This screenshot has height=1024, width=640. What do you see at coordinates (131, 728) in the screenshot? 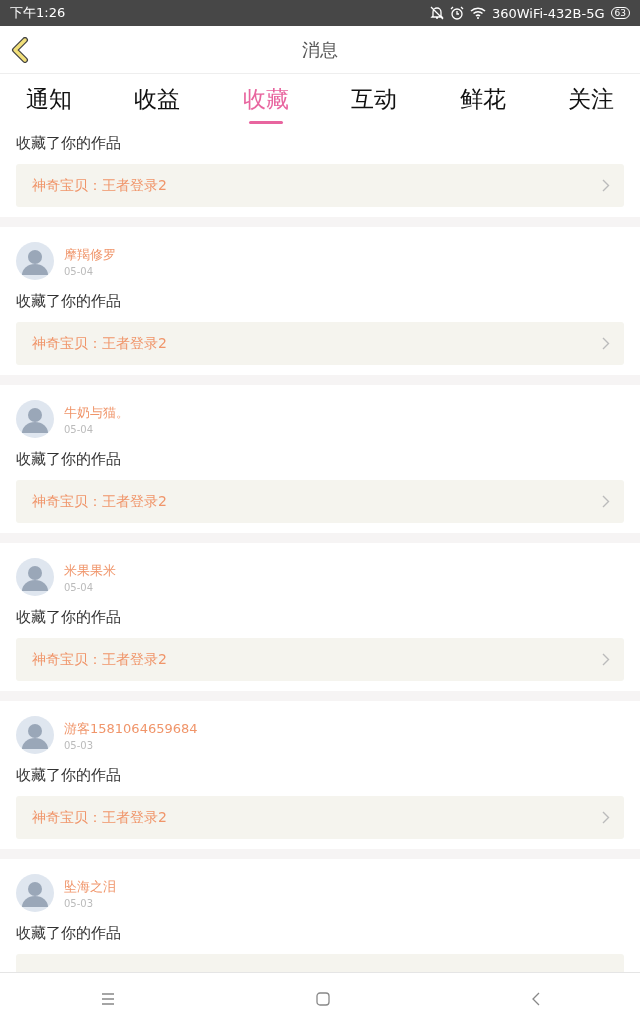
I see `user-name: 游客1581064659684` at bounding box center [131, 728].